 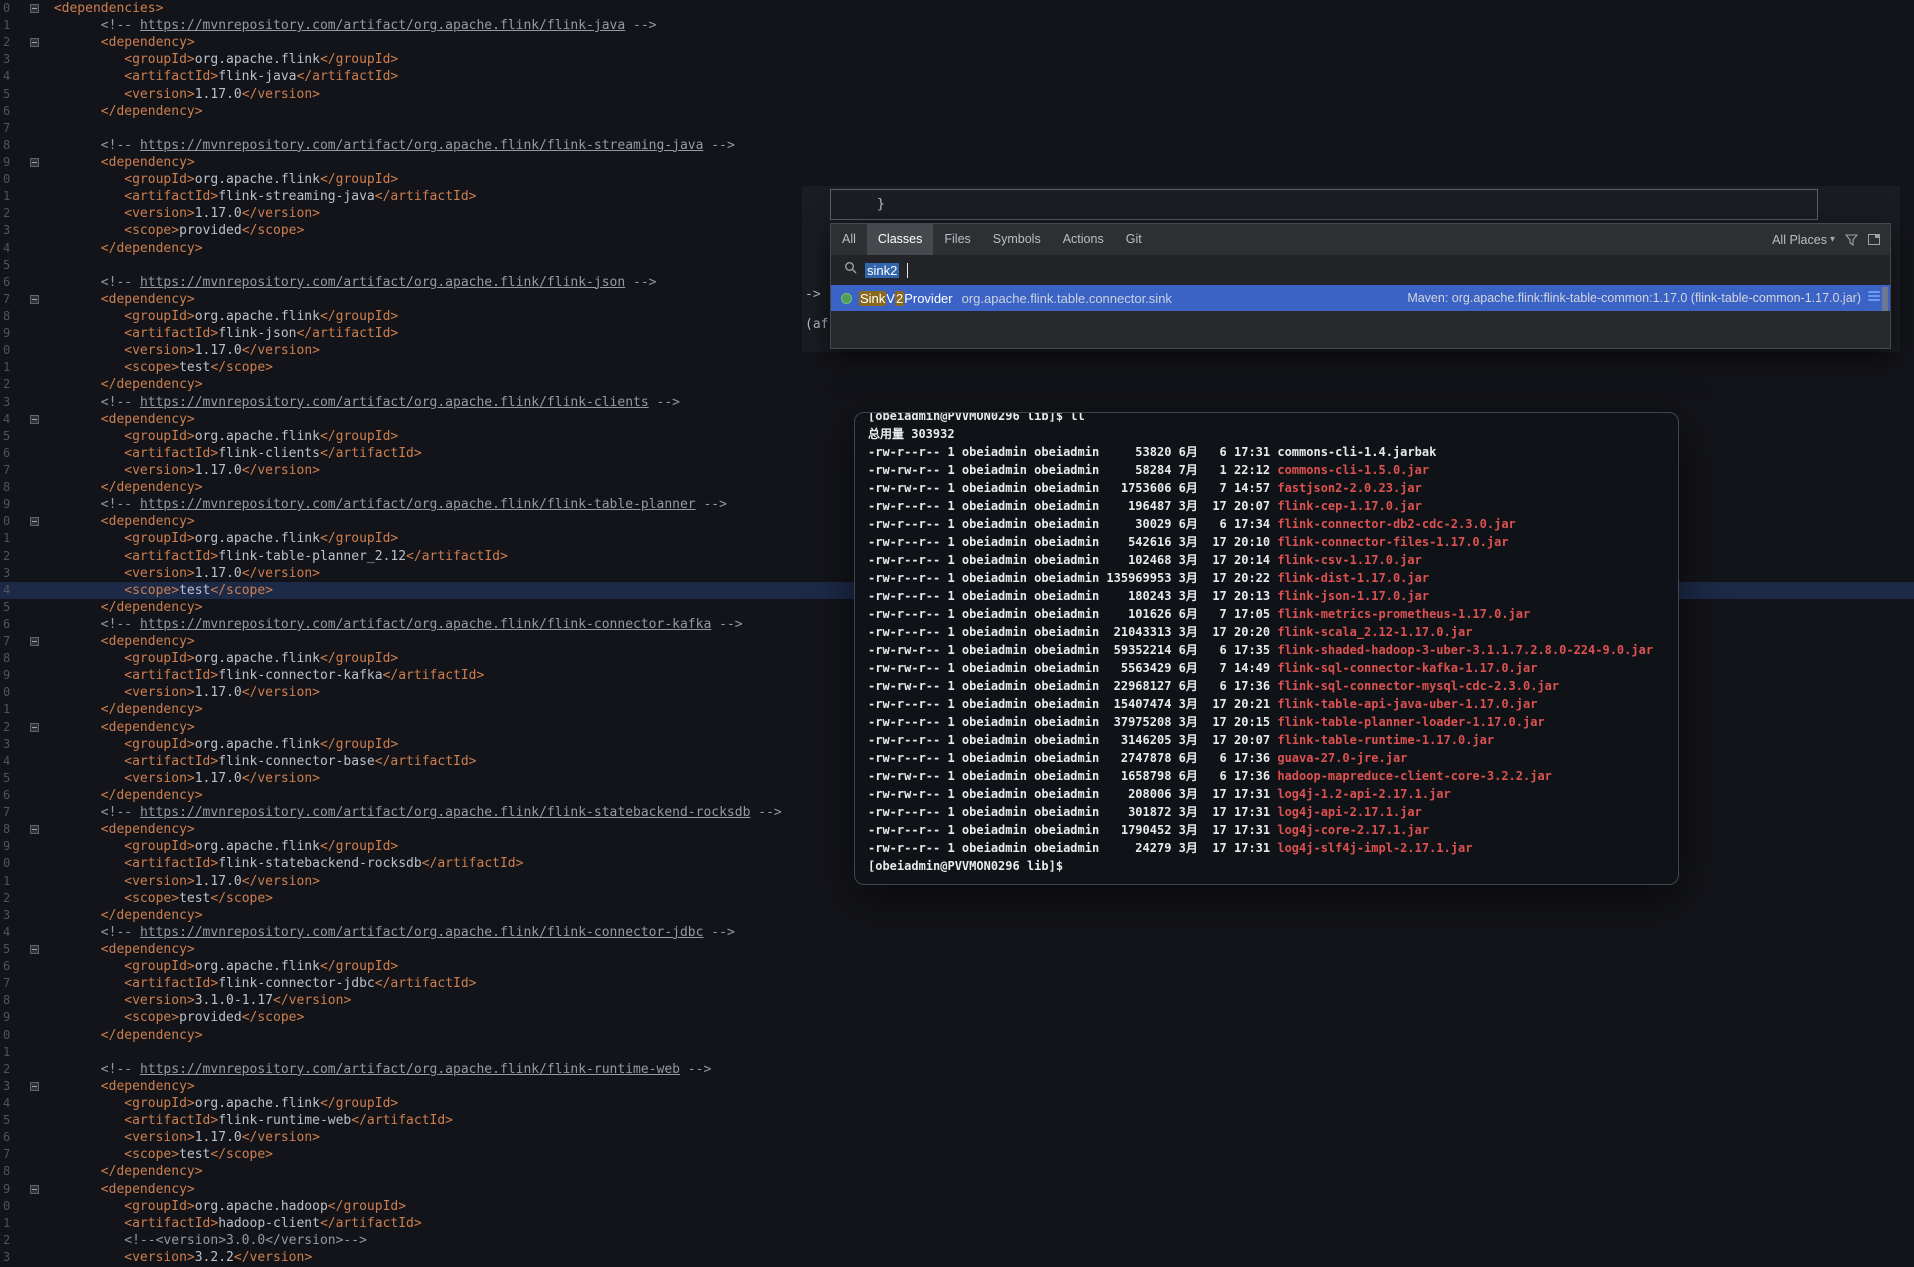 I want to click on editor-line: 3 <groupId>org.apache.flink</groupId>, so click(x=957, y=59).